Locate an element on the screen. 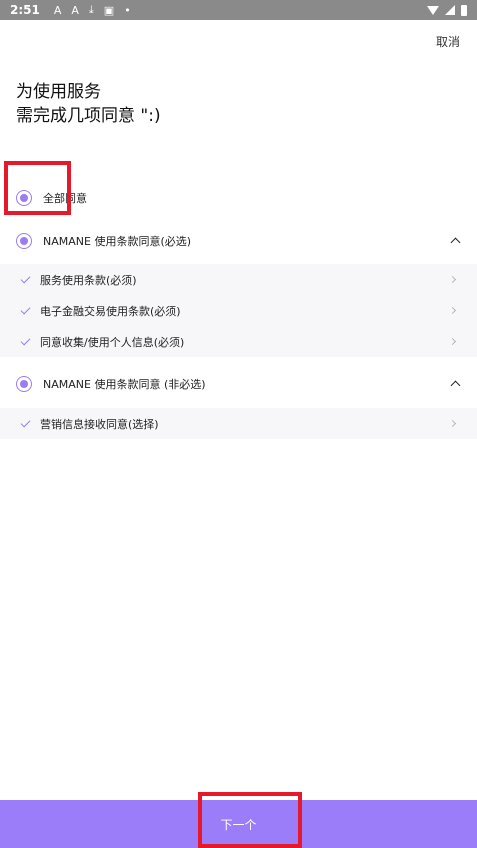 The image size is (477, 848). item-label: 同意收集/使用个人信息(必须) is located at coordinates (112, 342).